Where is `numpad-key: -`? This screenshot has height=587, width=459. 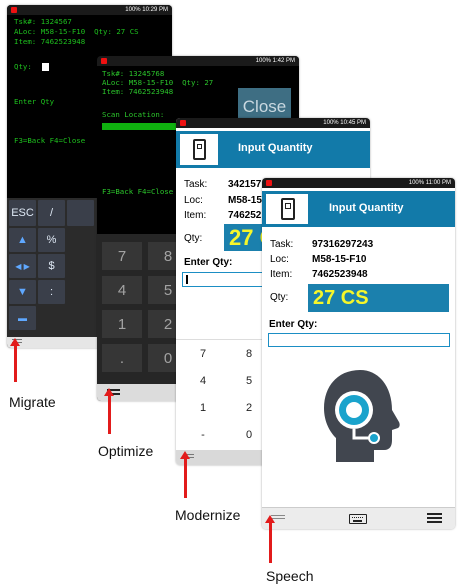
numpad-key: - is located at coordinates (203, 435).